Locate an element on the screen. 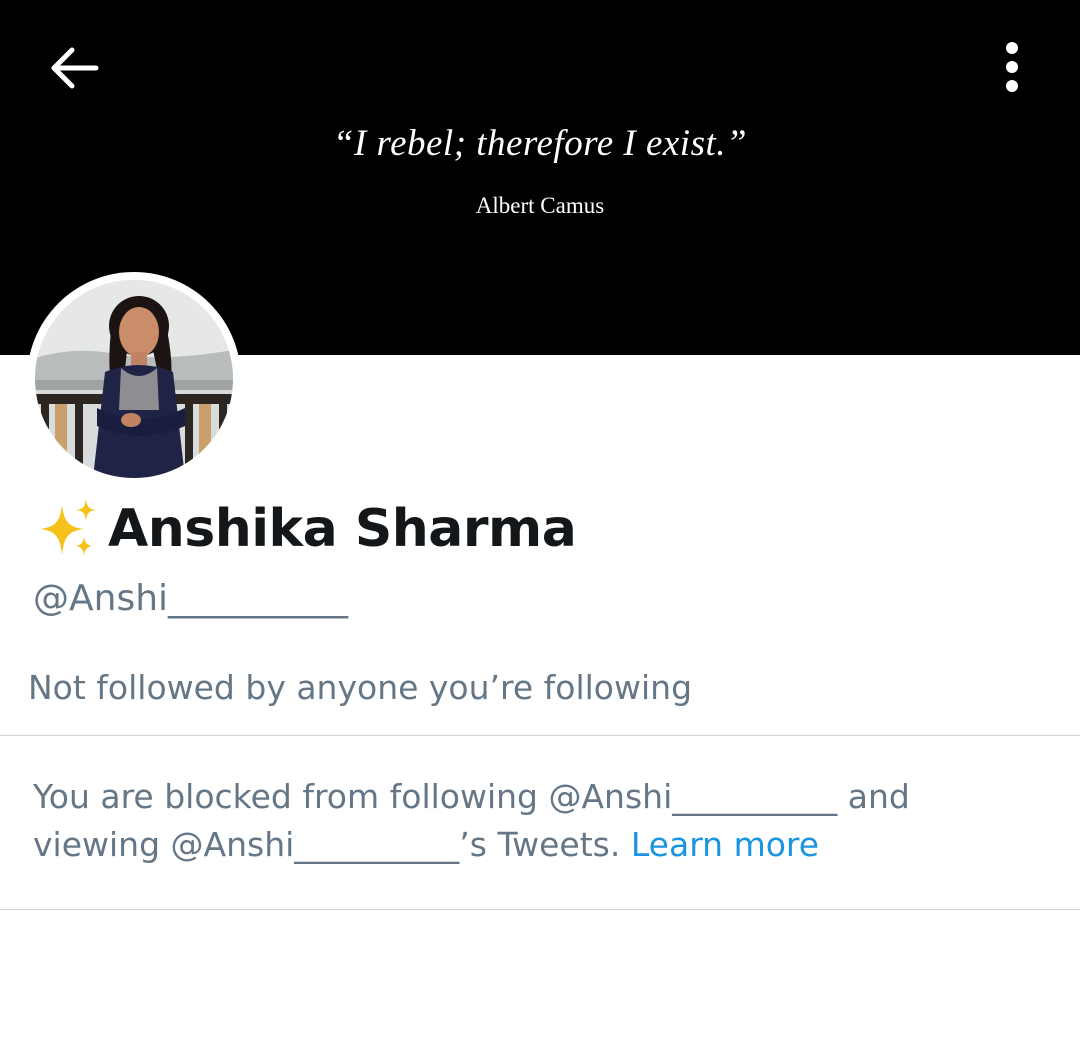 The image size is (1080, 1060). more-options-button is located at coordinates (1012, 68).